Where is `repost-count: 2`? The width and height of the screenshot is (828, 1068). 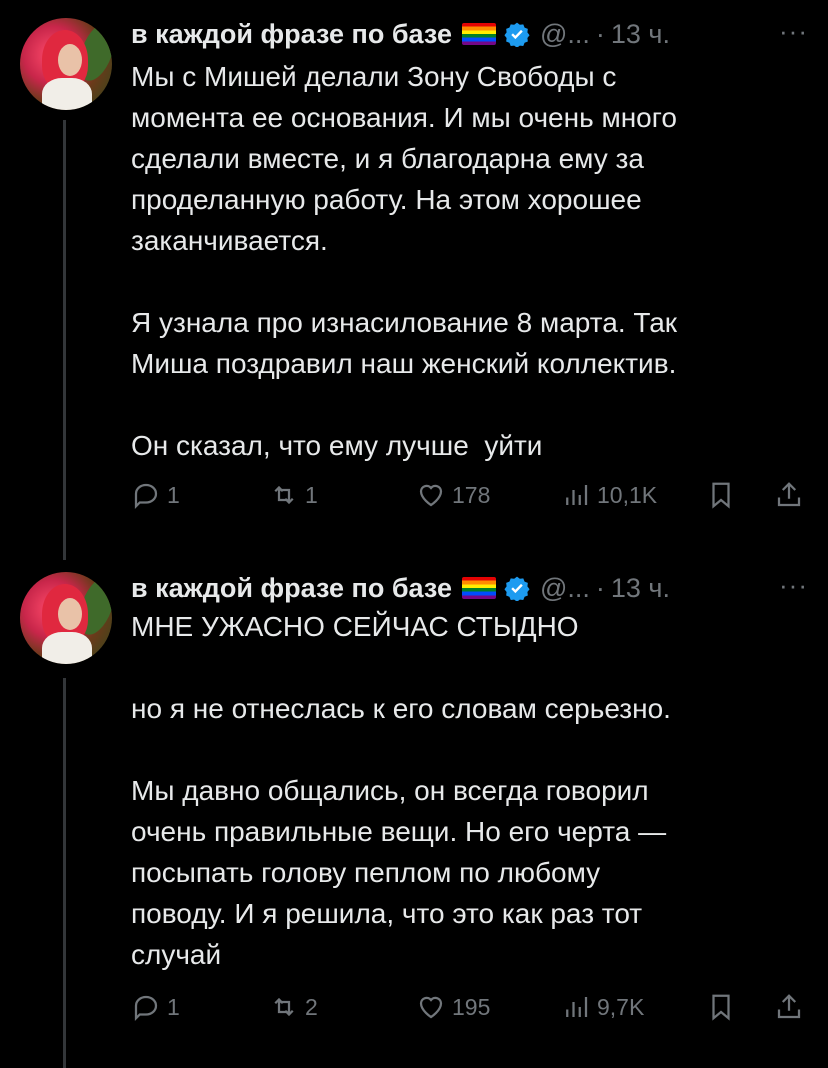 repost-count: 2 is located at coordinates (311, 1006).